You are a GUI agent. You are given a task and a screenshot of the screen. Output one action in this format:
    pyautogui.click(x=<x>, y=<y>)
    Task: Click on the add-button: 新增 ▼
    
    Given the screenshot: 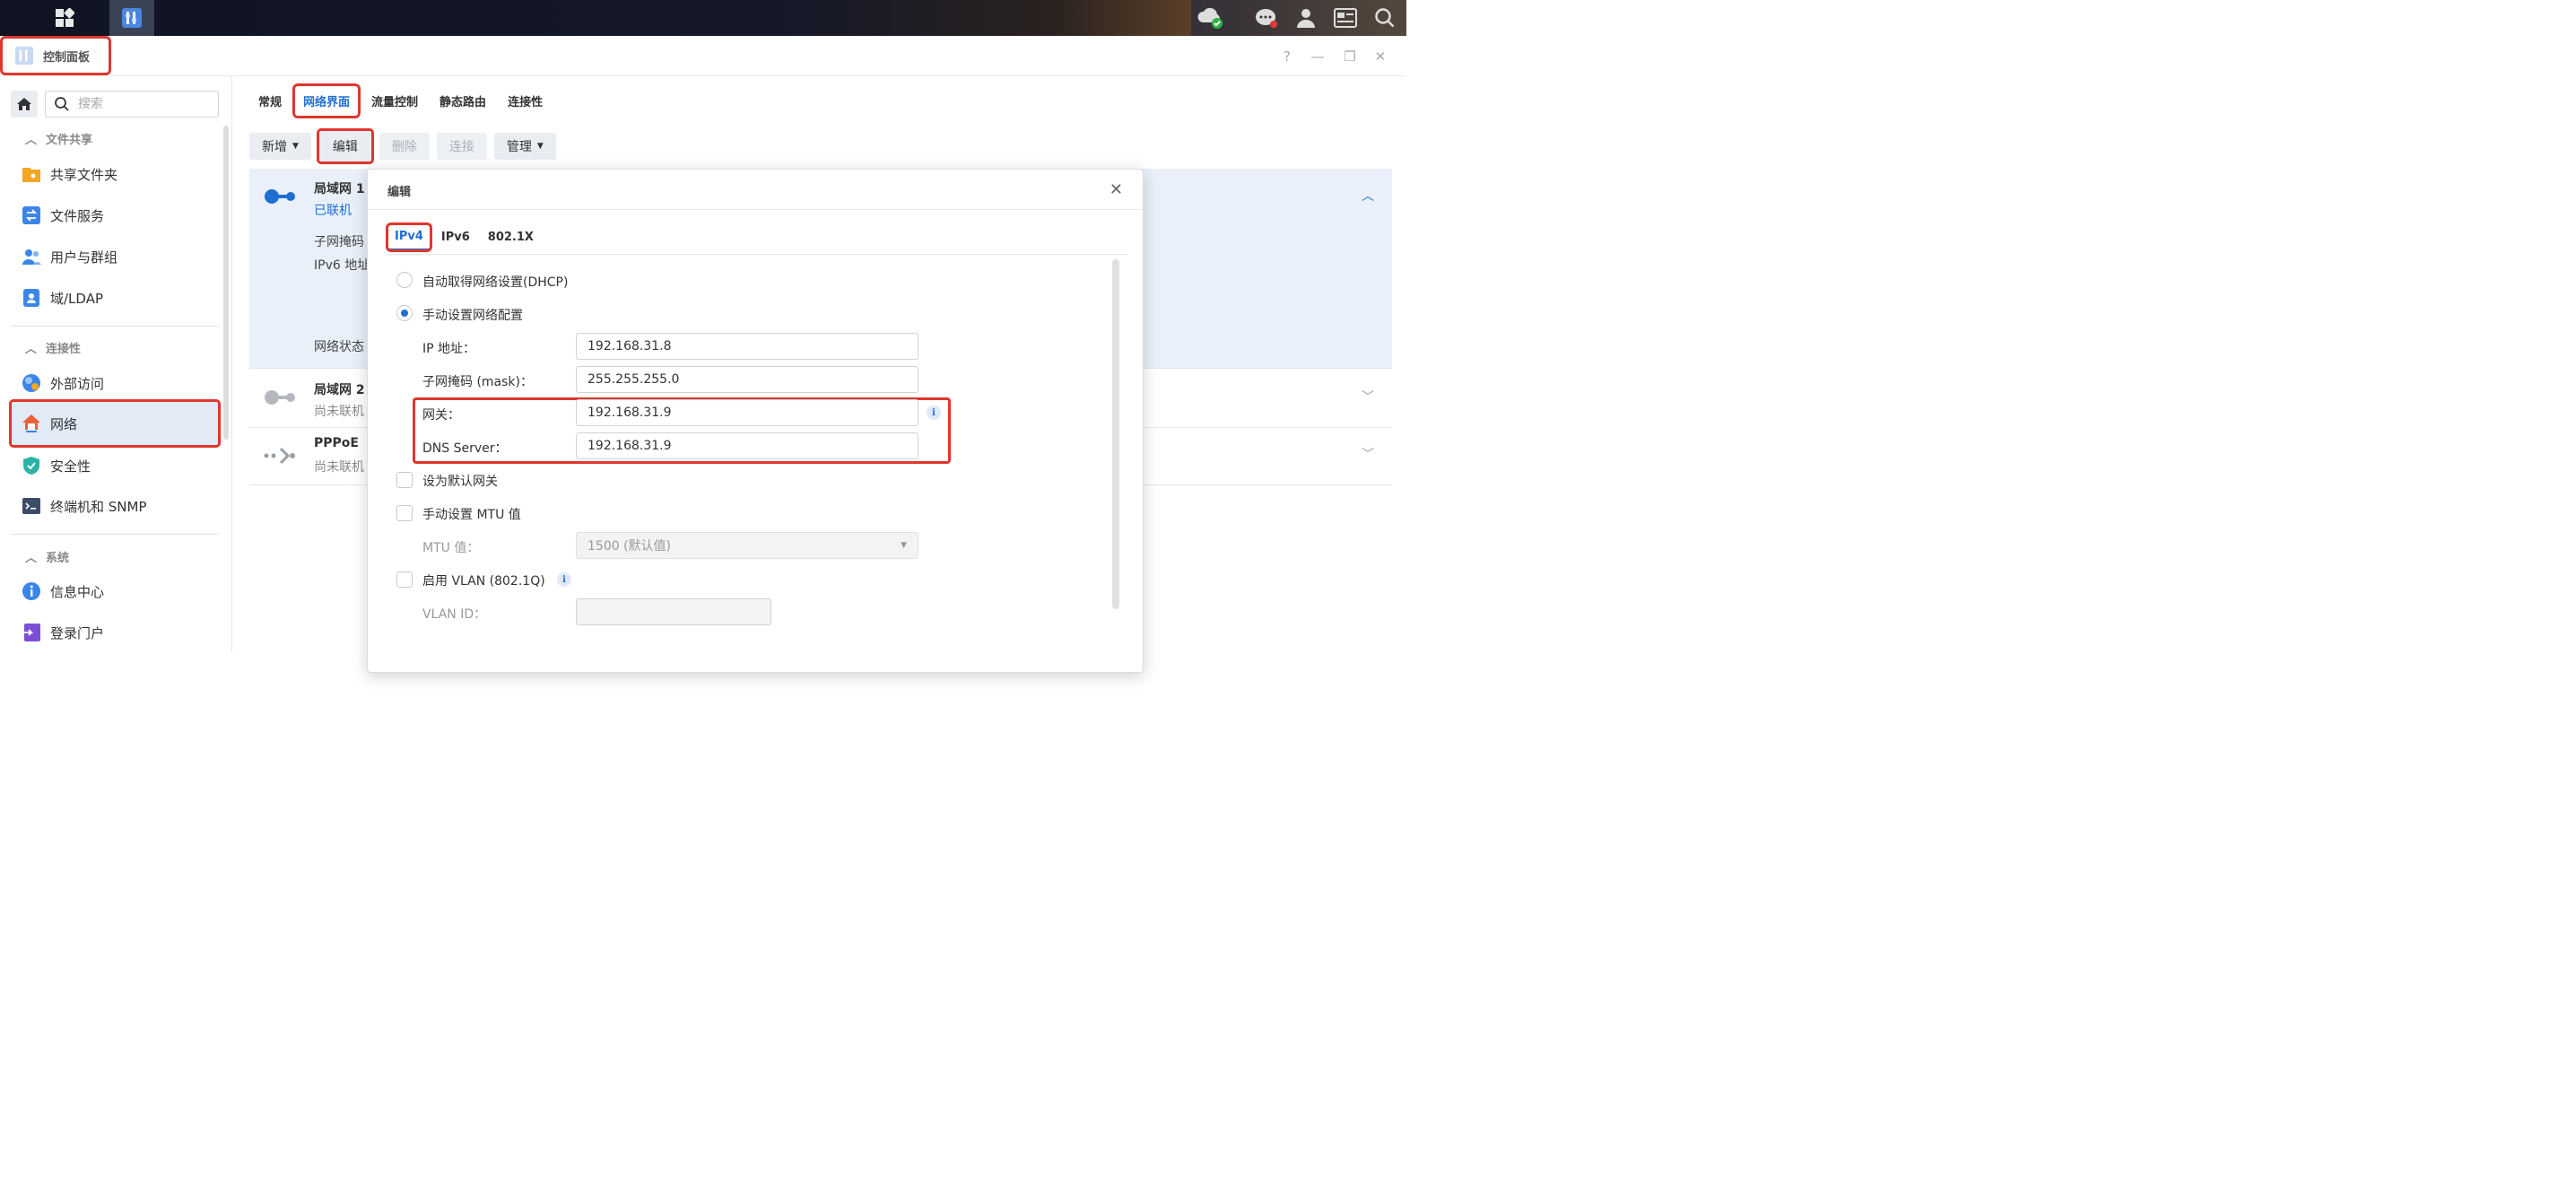 What is the action you would take?
    pyautogui.click(x=280, y=146)
    